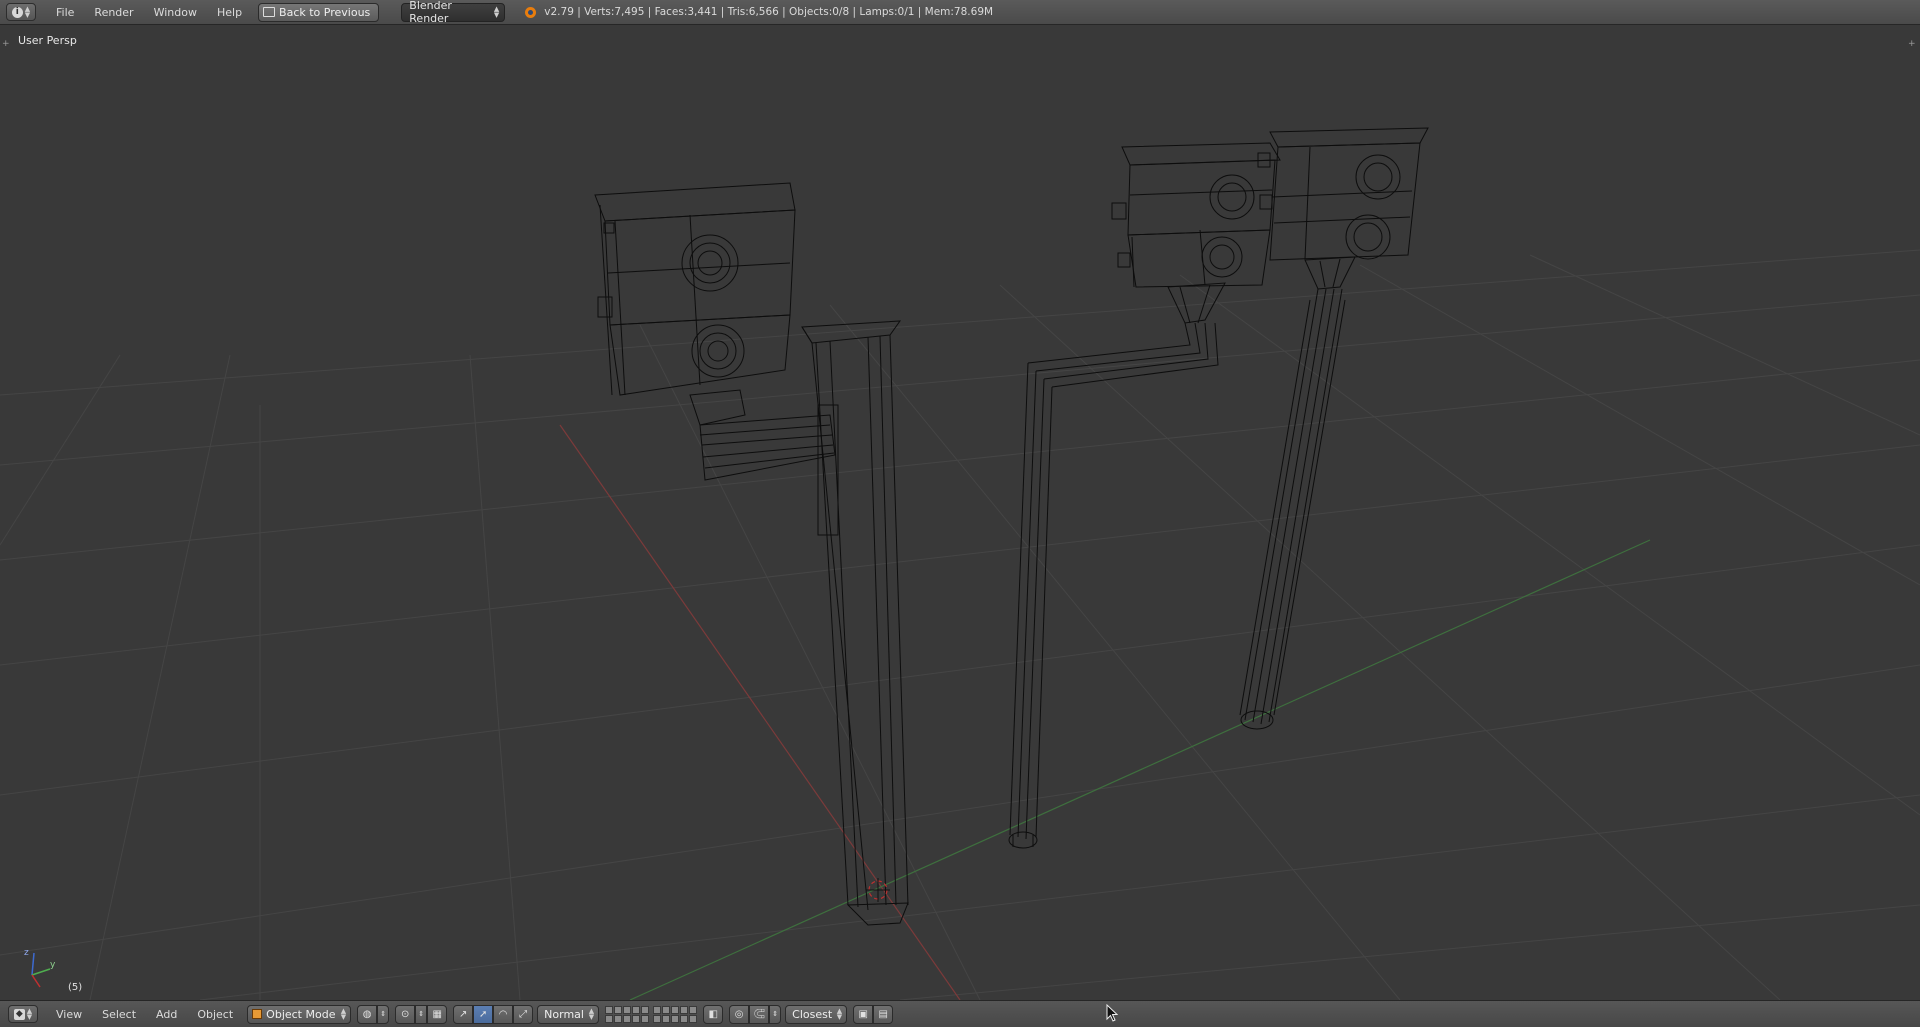 The image size is (1920, 1027). Describe the element at coordinates (863, 1014) in the screenshot. I see `opengl-render-image-icon: ▣` at that location.